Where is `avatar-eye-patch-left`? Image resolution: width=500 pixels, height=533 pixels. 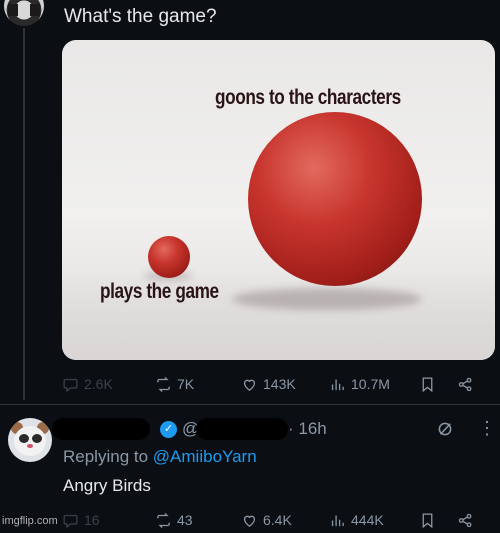 avatar-eye-patch-left is located at coordinates (24, 438).